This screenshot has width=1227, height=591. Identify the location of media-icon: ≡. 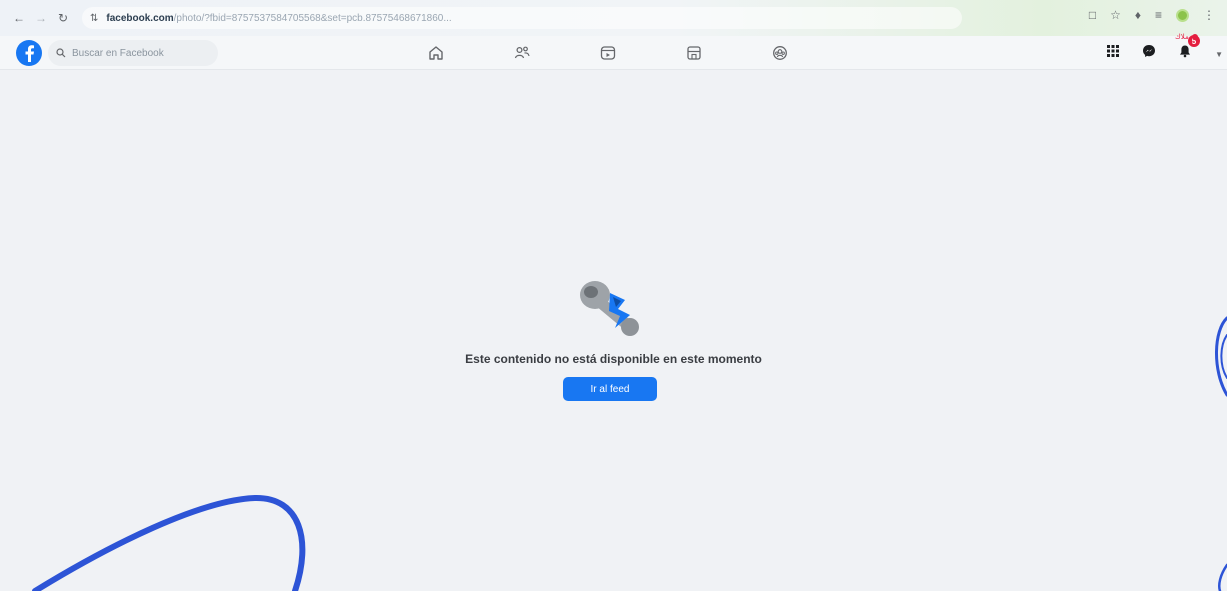
(1158, 15).